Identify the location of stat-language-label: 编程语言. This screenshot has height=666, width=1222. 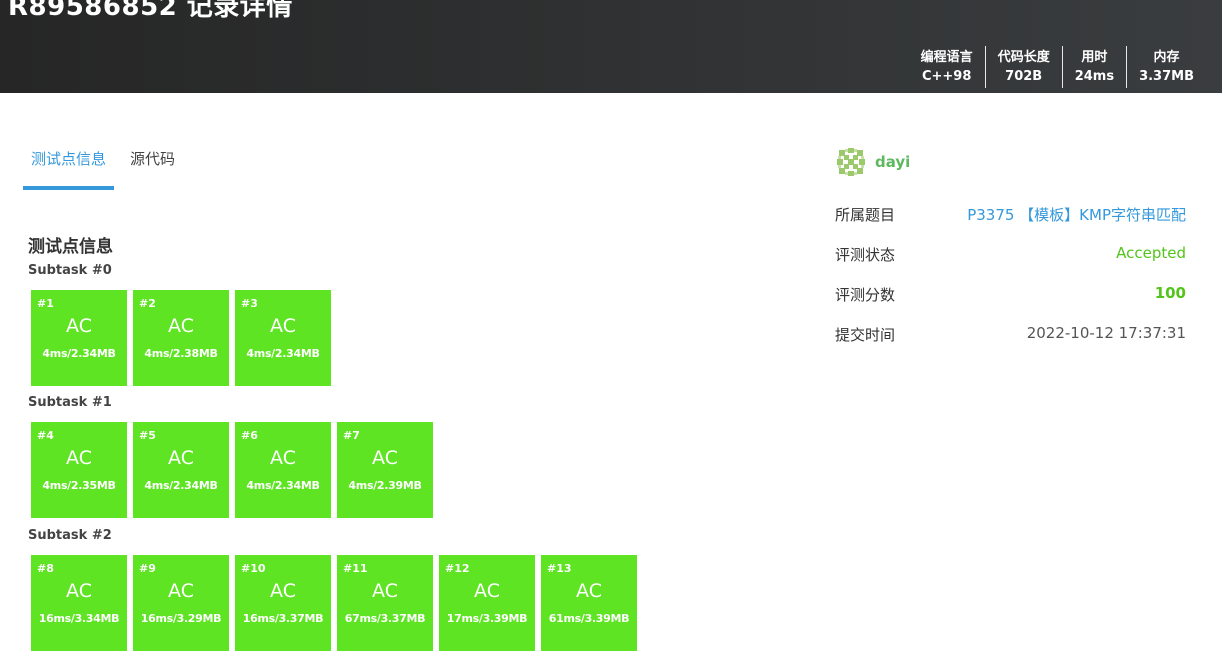
(946, 57).